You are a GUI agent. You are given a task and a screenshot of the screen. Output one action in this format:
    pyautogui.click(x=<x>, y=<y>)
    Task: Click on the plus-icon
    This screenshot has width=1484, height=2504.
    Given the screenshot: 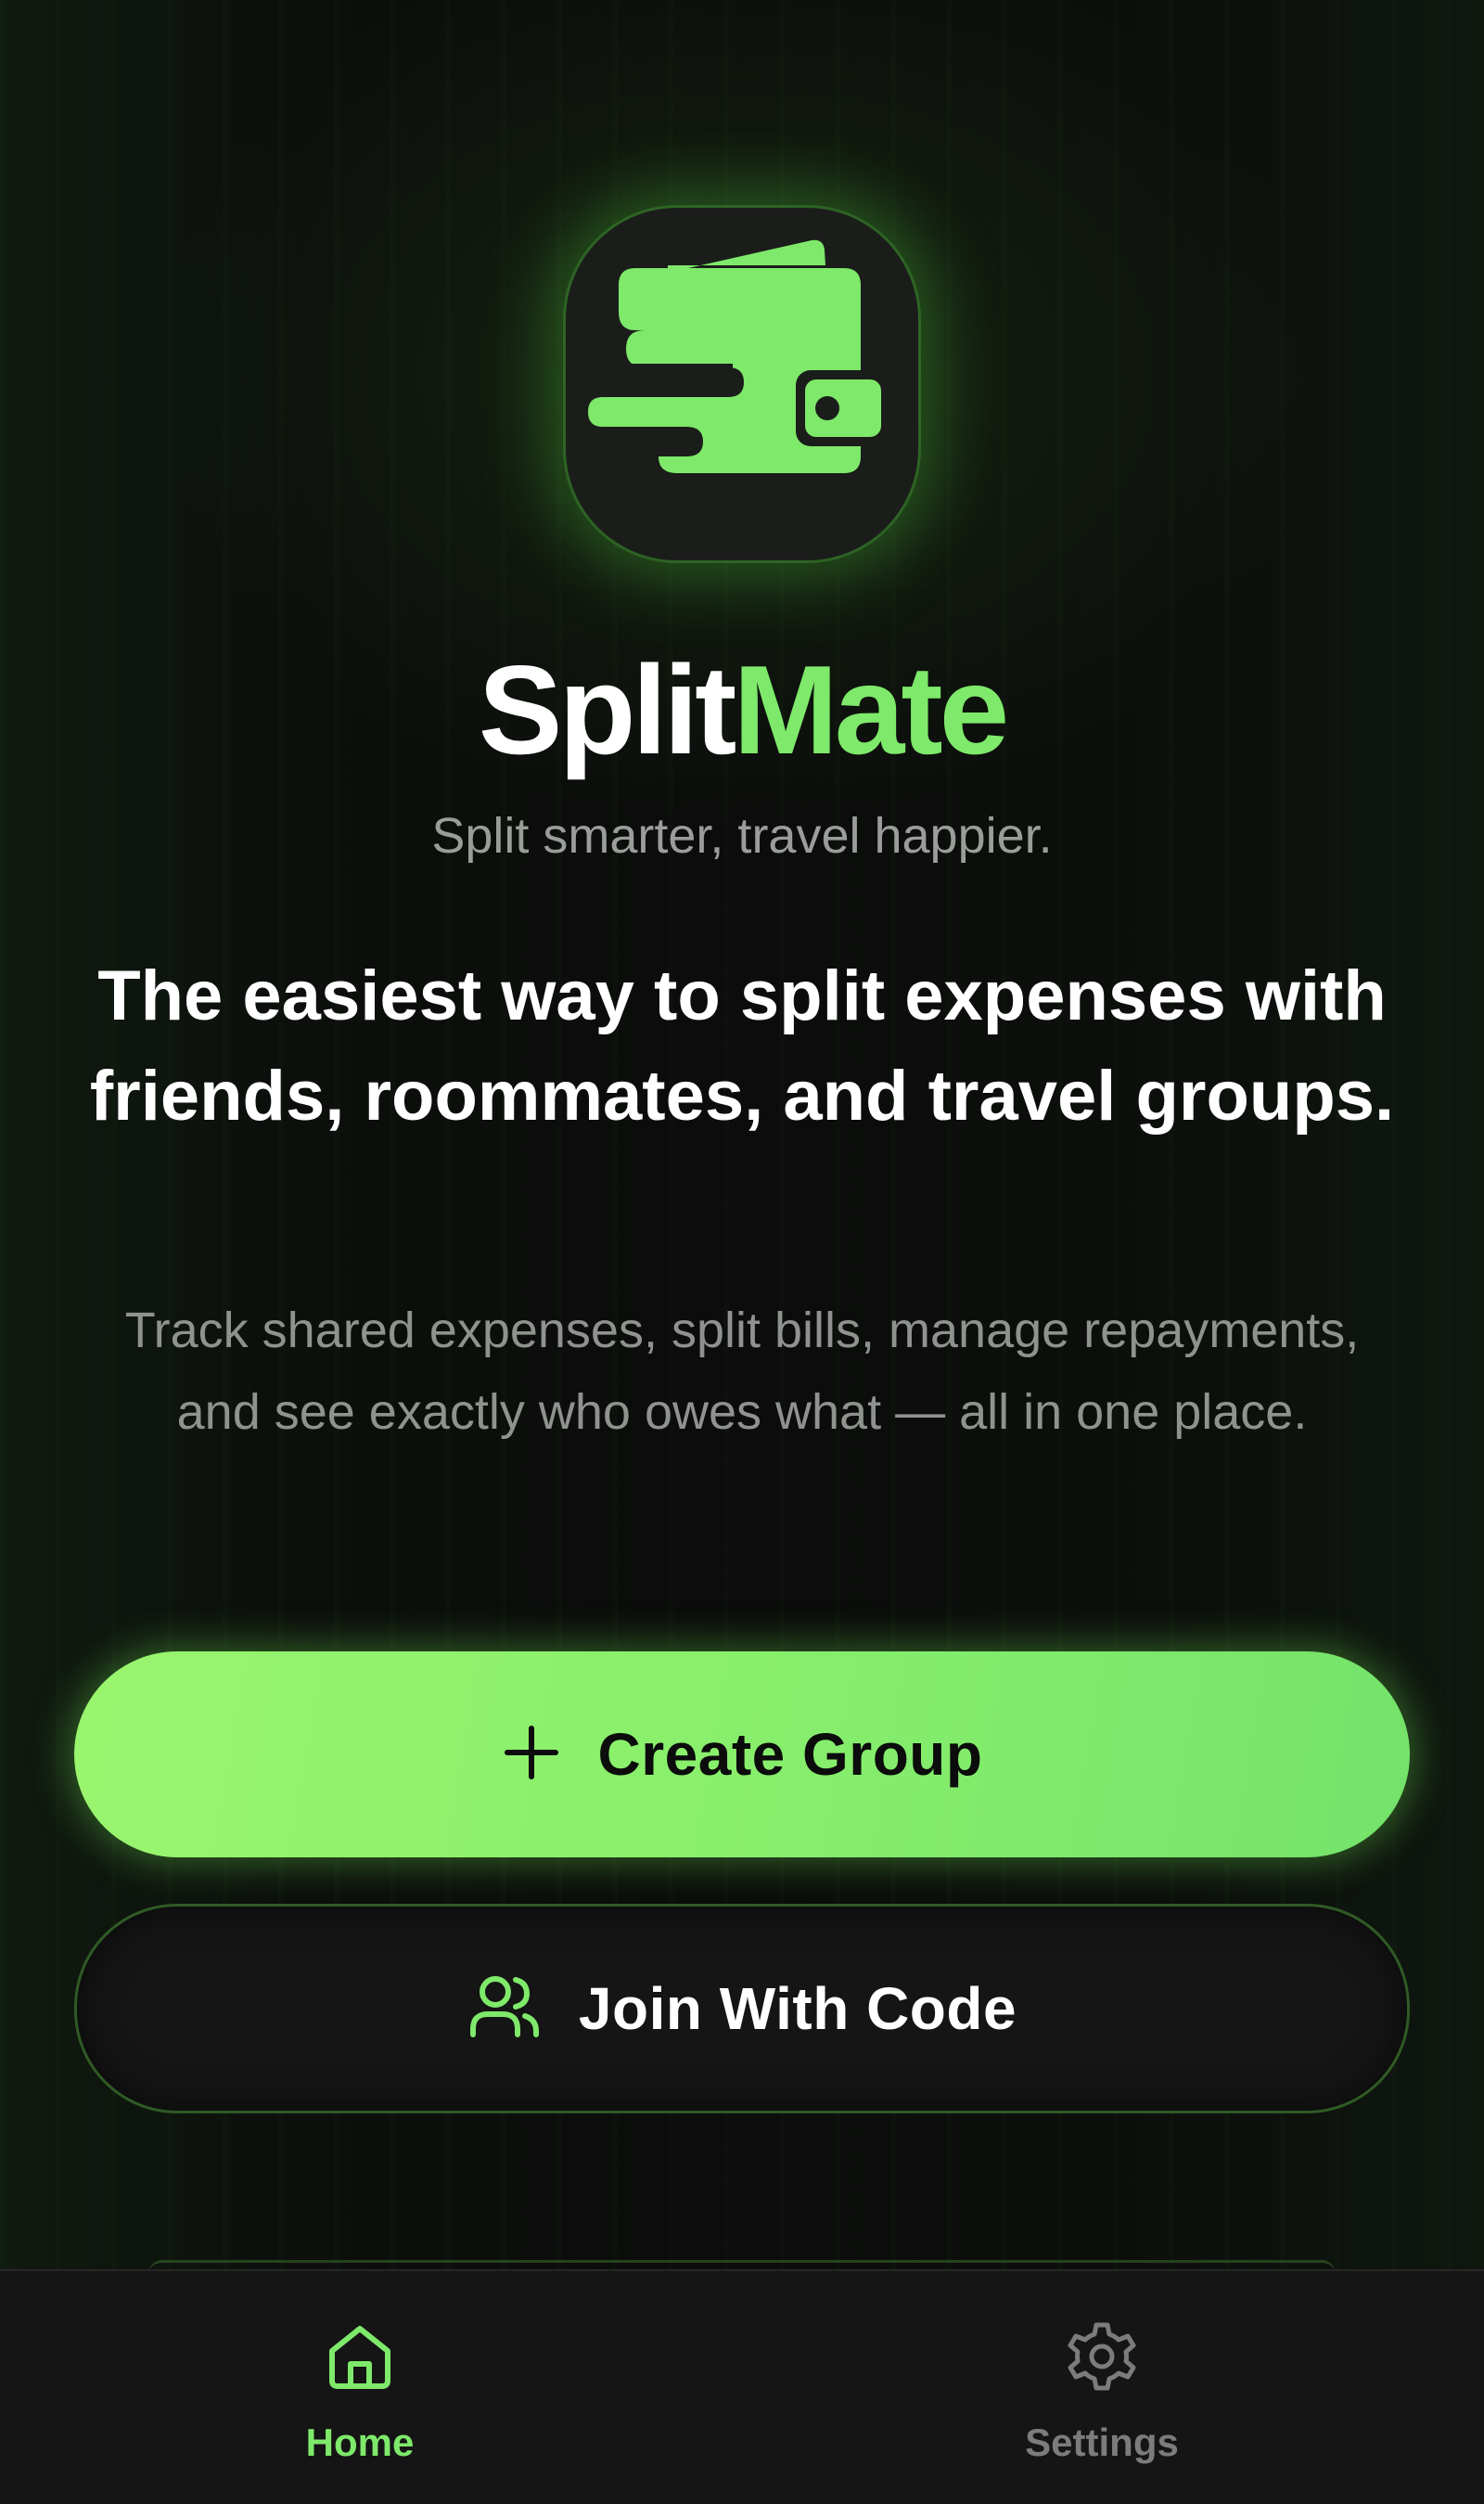 What is the action you would take?
    pyautogui.click(x=531, y=1755)
    